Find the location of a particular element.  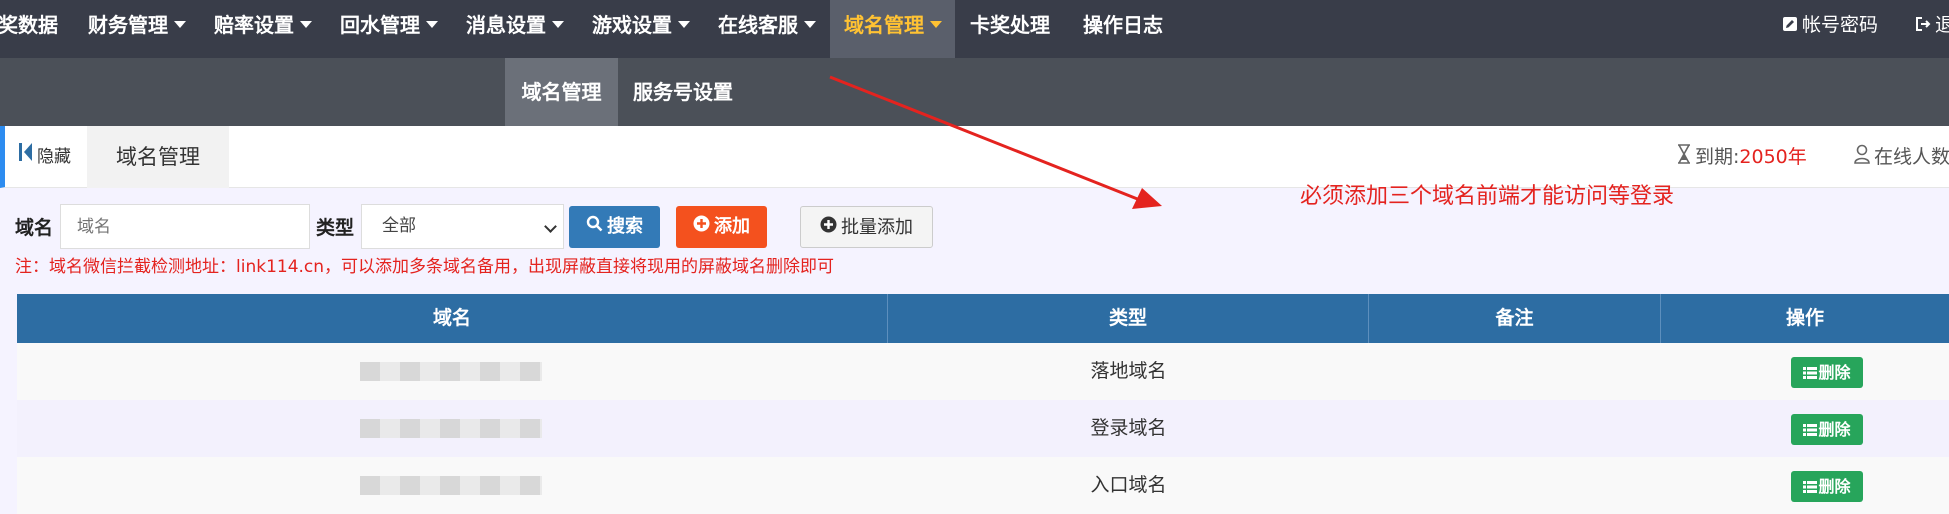

row-type: 登录域名 is located at coordinates (1128, 428).